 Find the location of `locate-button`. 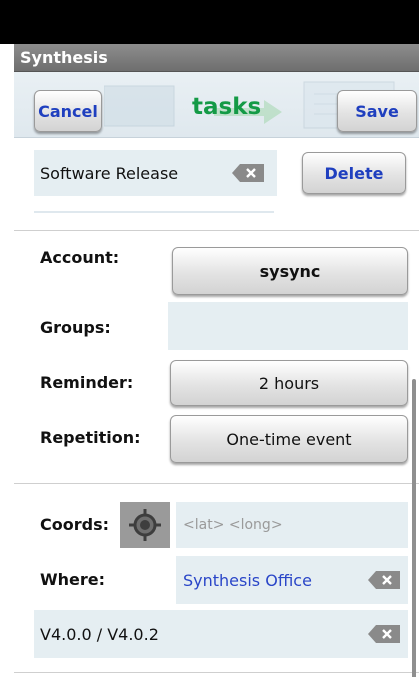

locate-button is located at coordinates (145, 525).